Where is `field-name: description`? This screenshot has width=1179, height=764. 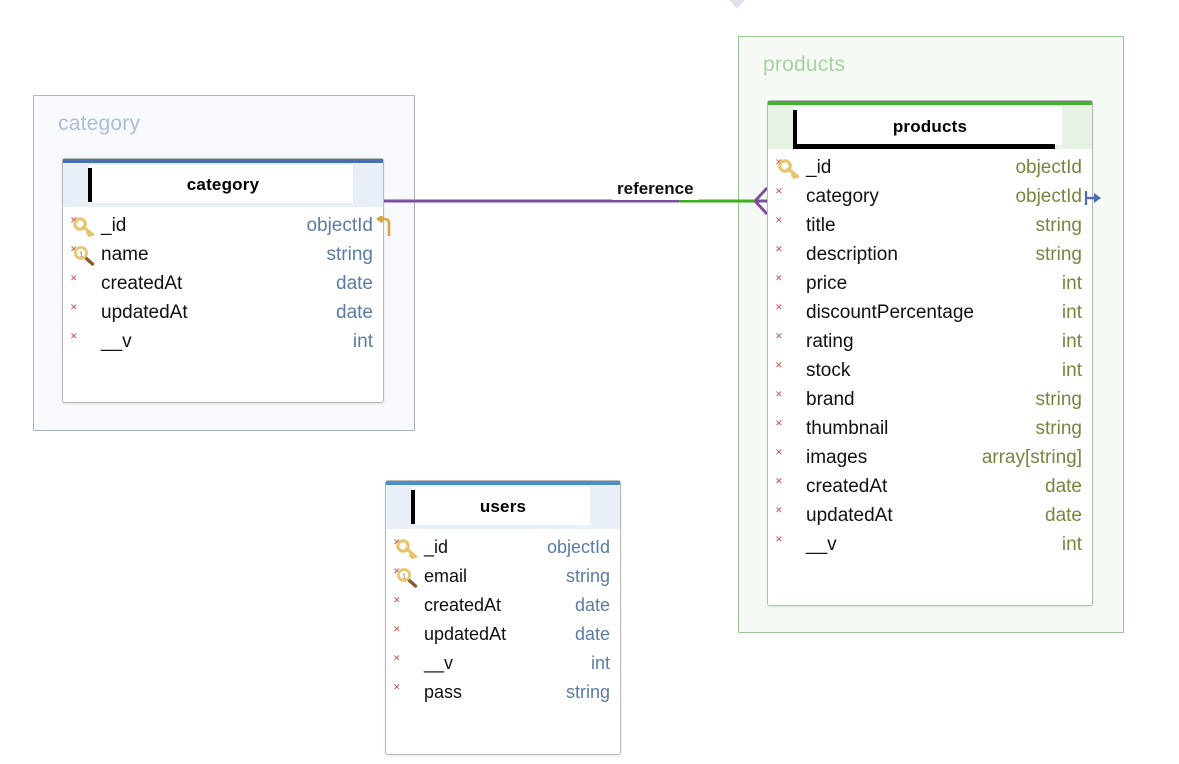
field-name: description is located at coordinates (852, 254).